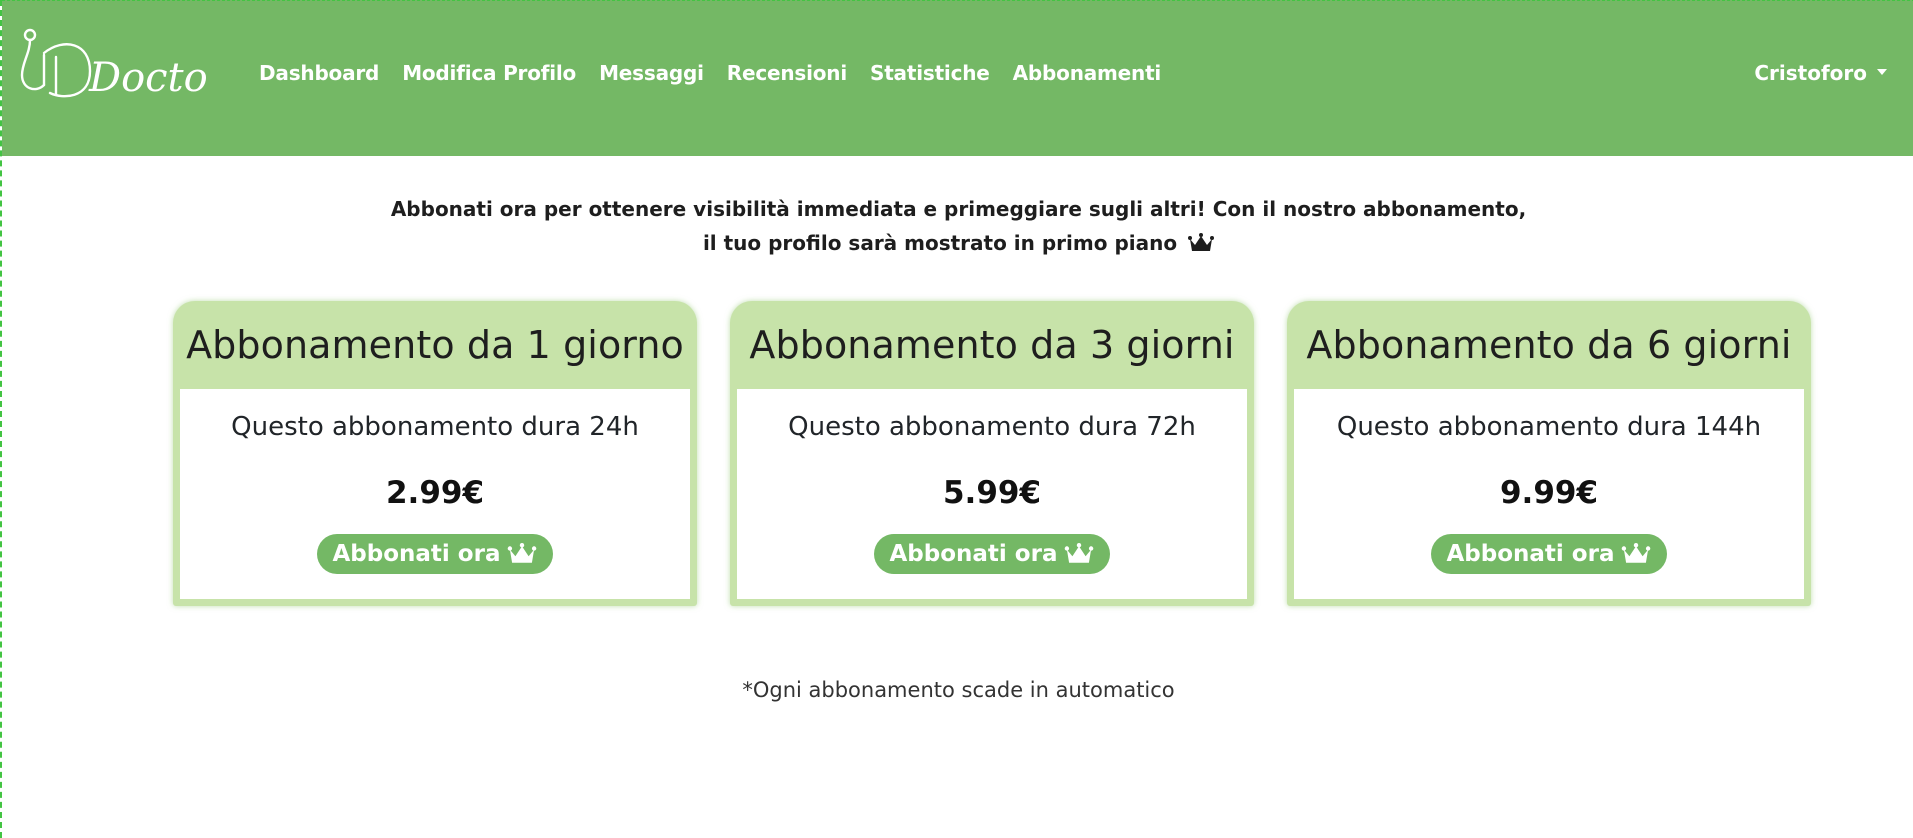  I want to click on plan-description: Questo abbonamento dura 24h, so click(435, 427).